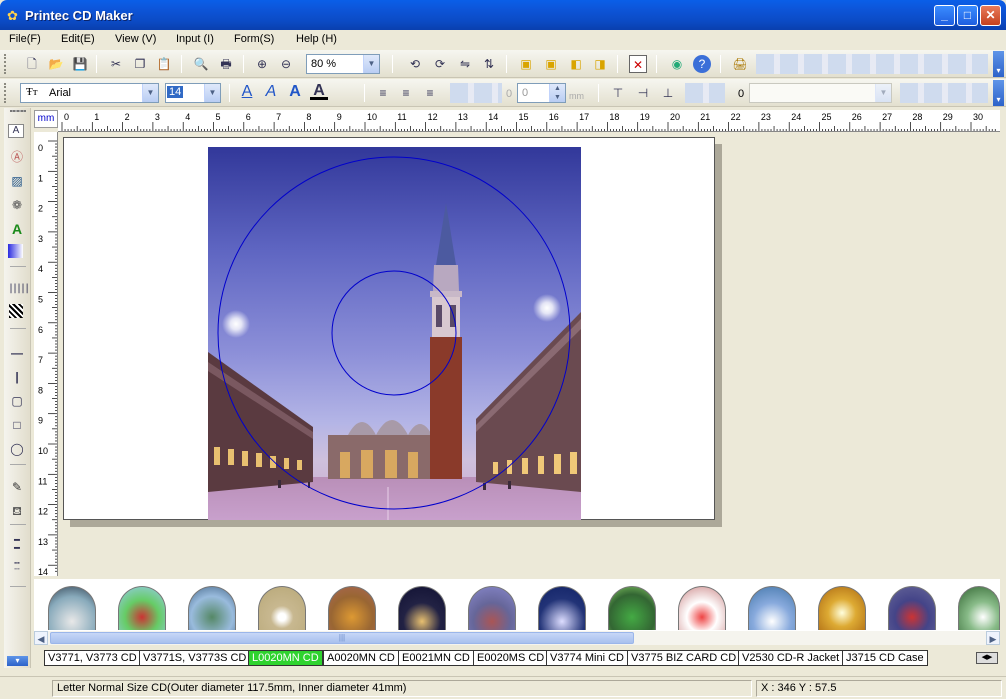 The width and height of the screenshot is (1006, 699). Describe the element at coordinates (643, 93) in the screenshot. I see `align-middle-icon: ⊣` at that location.